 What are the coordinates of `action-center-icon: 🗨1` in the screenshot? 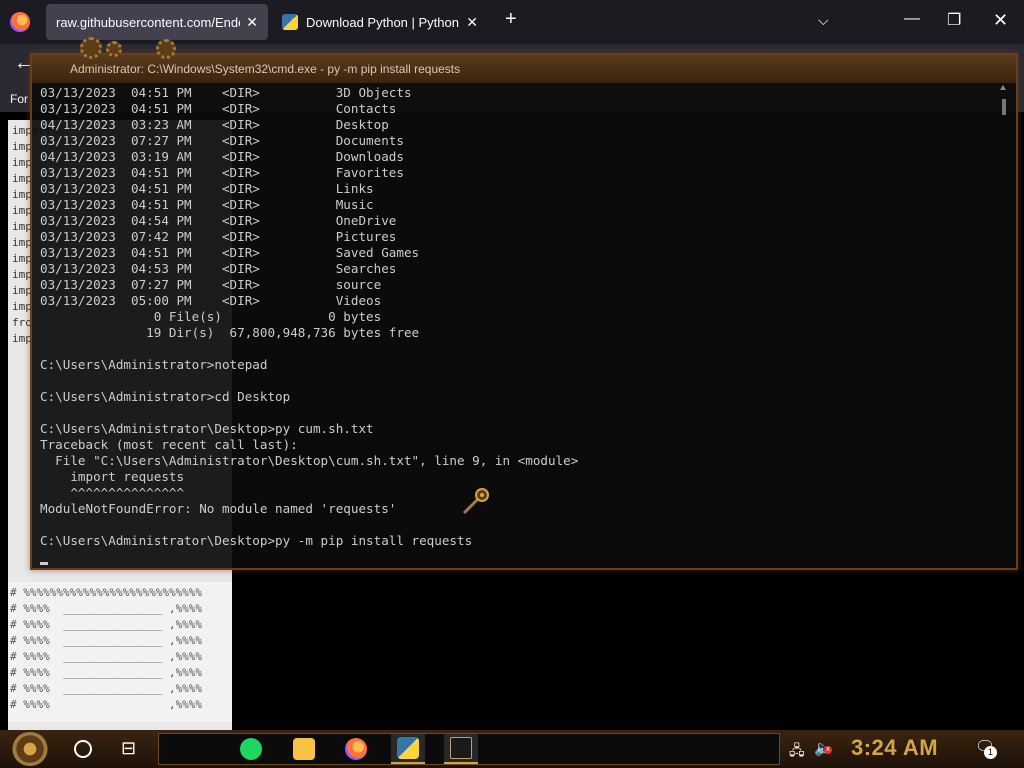 It's located at (986, 748).